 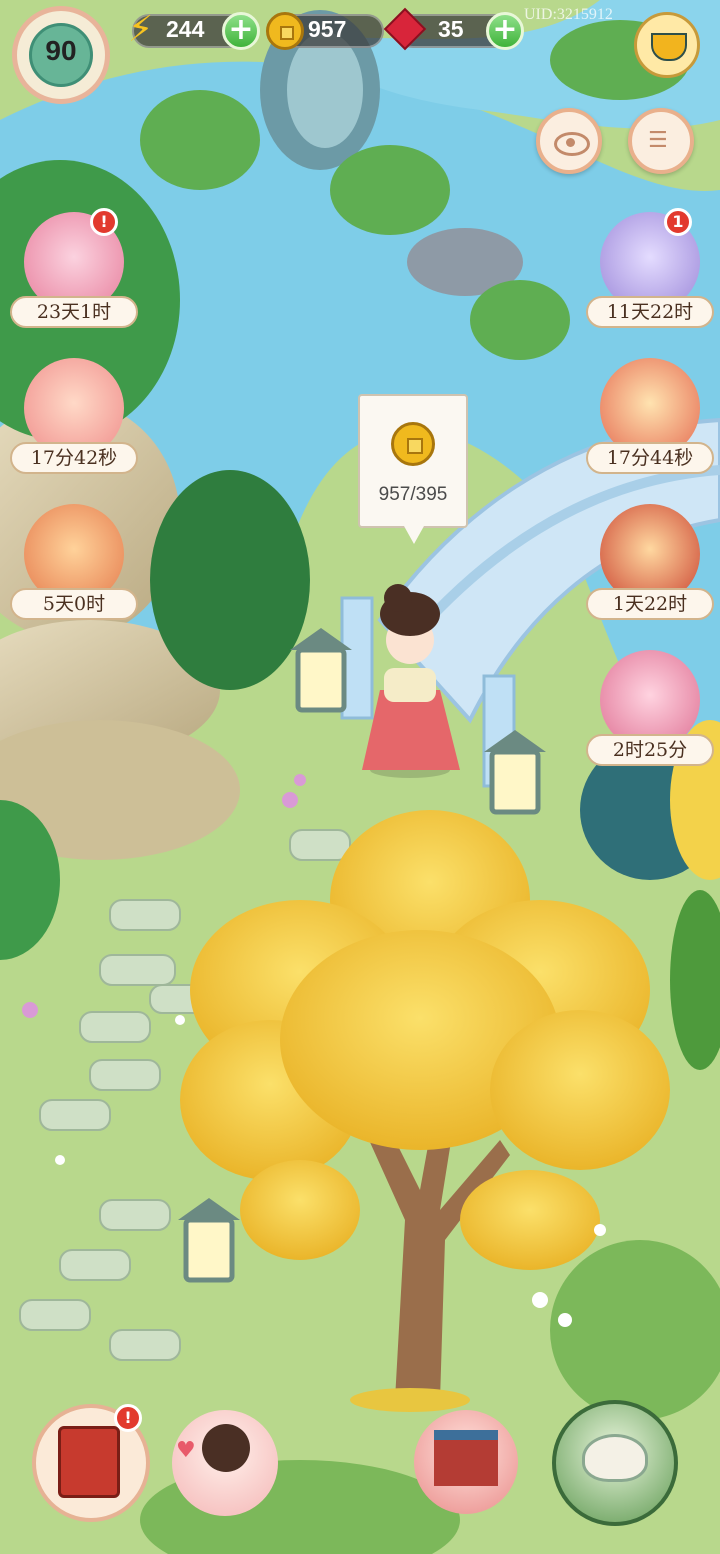 I want to click on coin-collect-bubble: 957/395, so click(x=413, y=469).